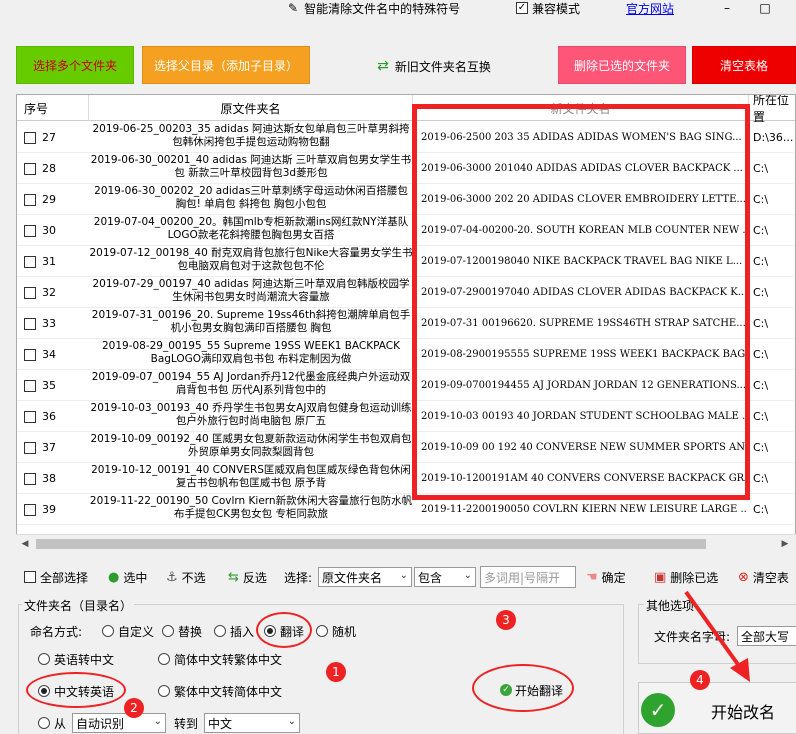 The image size is (796, 734). What do you see at coordinates (52, 723) in the screenshot?
I see `from-radio: 从` at bounding box center [52, 723].